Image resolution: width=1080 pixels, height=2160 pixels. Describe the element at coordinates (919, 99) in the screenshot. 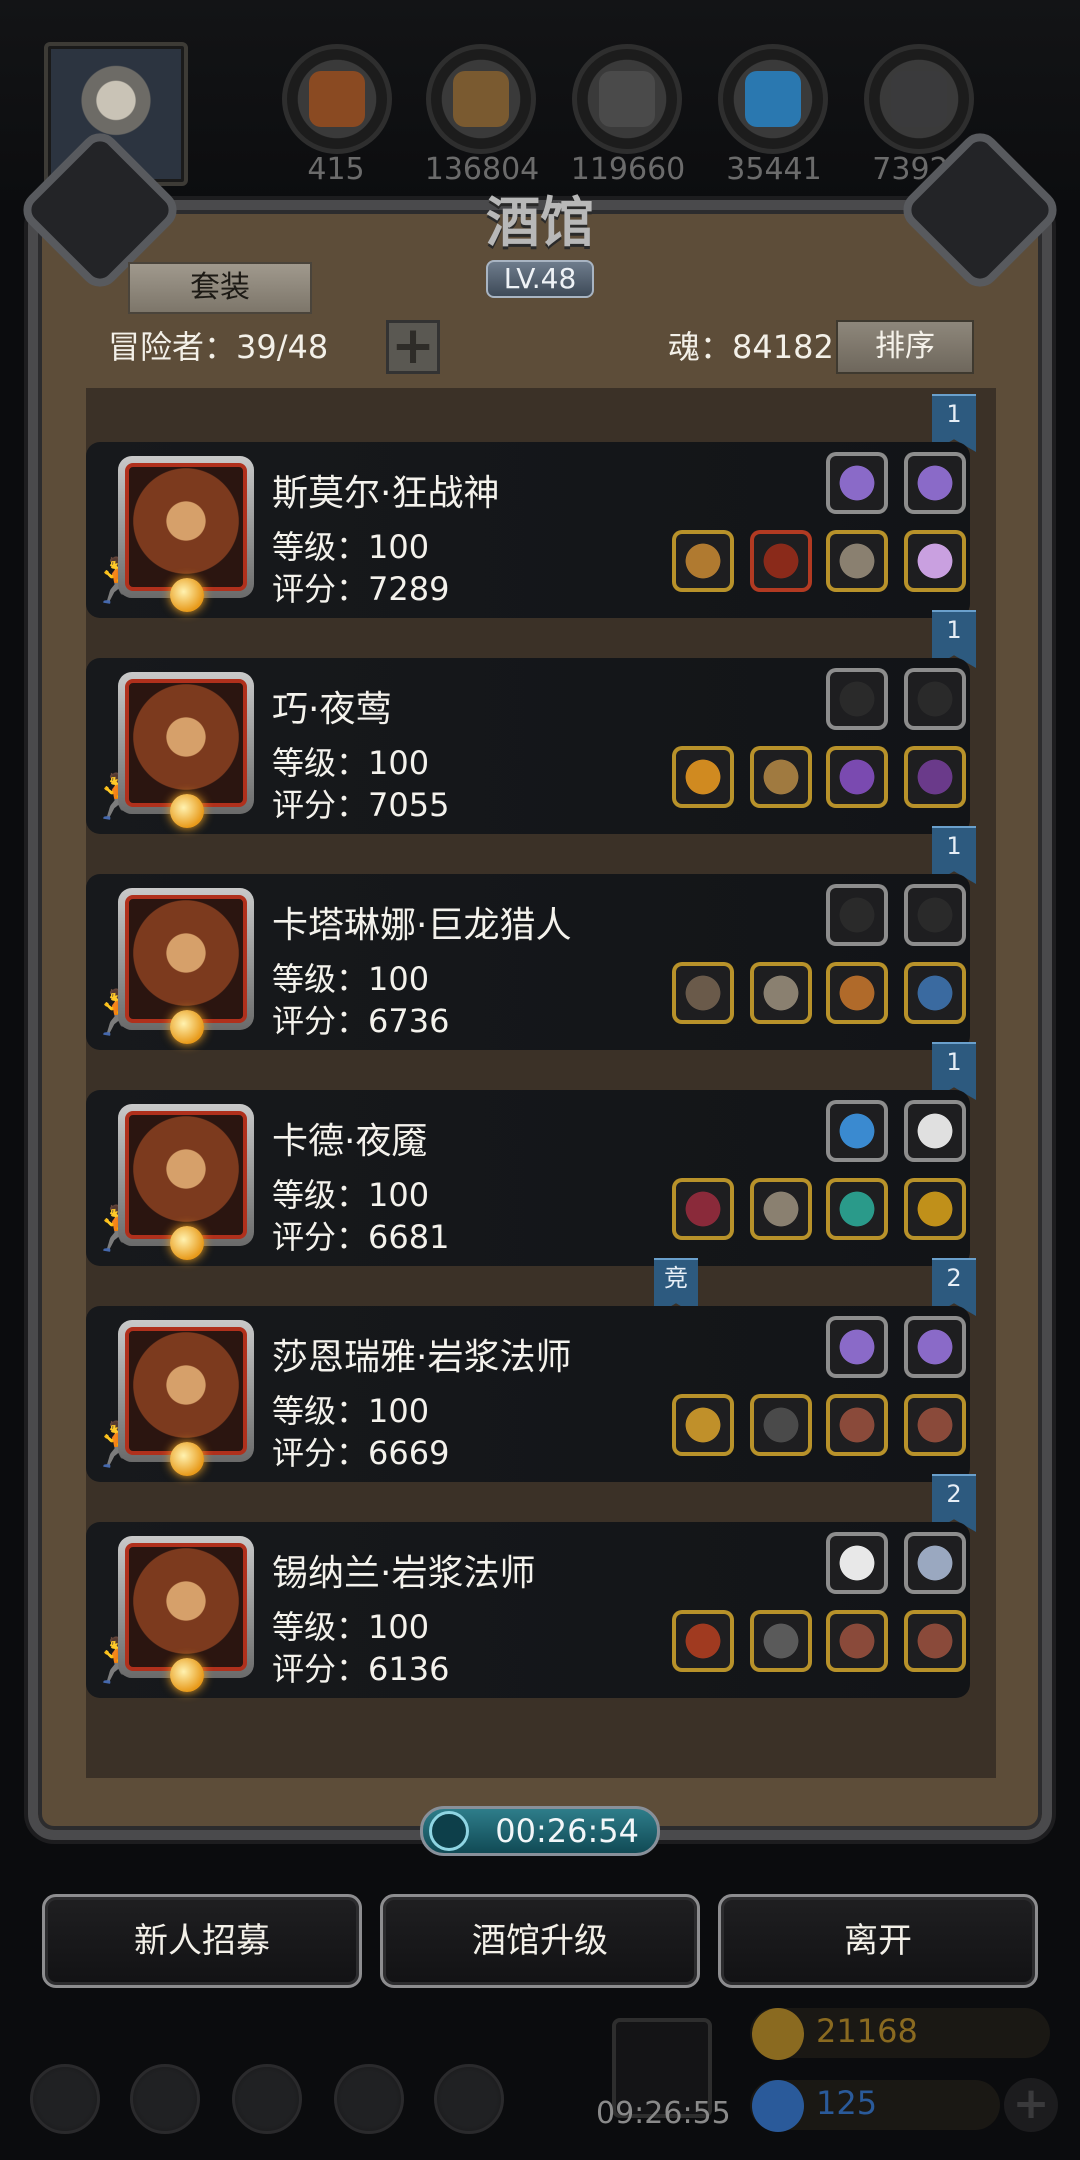

I see `steel-resource-icon` at that location.